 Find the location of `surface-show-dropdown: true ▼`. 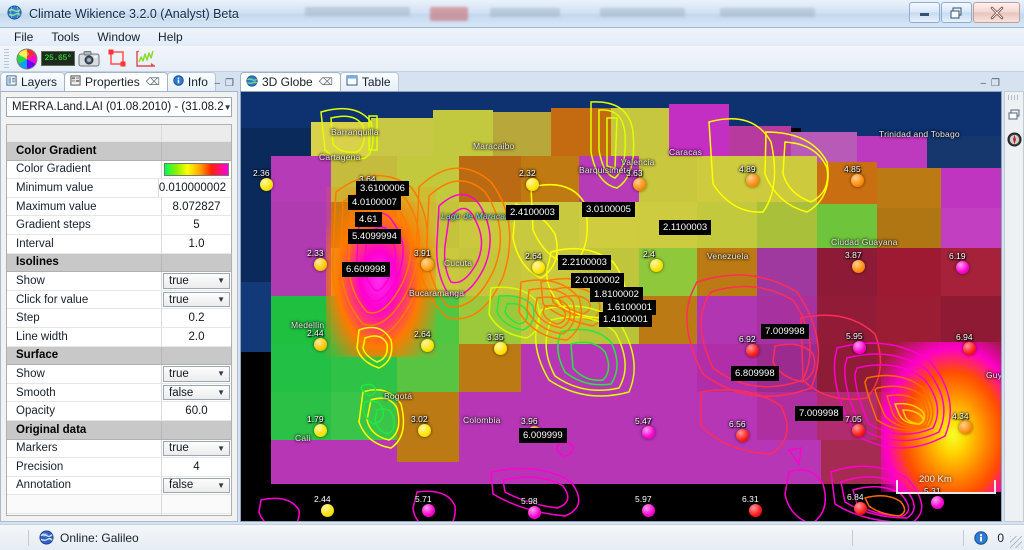

surface-show-dropdown: true ▼ is located at coordinates (196, 374).